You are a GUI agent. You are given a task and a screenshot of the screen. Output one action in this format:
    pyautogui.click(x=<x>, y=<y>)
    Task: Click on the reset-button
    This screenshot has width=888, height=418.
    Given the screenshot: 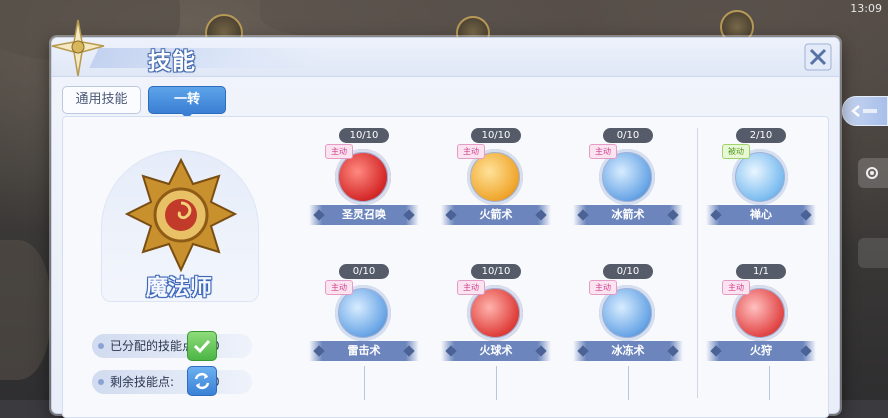 What is the action you would take?
    pyautogui.click(x=202, y=381)
    